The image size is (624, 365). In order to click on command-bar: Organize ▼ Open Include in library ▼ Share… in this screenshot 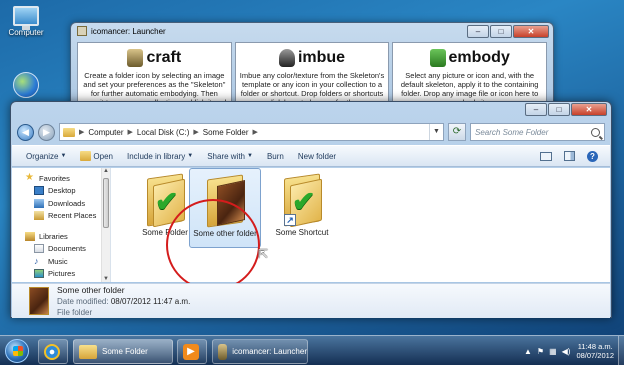, I will do `click(311, 156)`.